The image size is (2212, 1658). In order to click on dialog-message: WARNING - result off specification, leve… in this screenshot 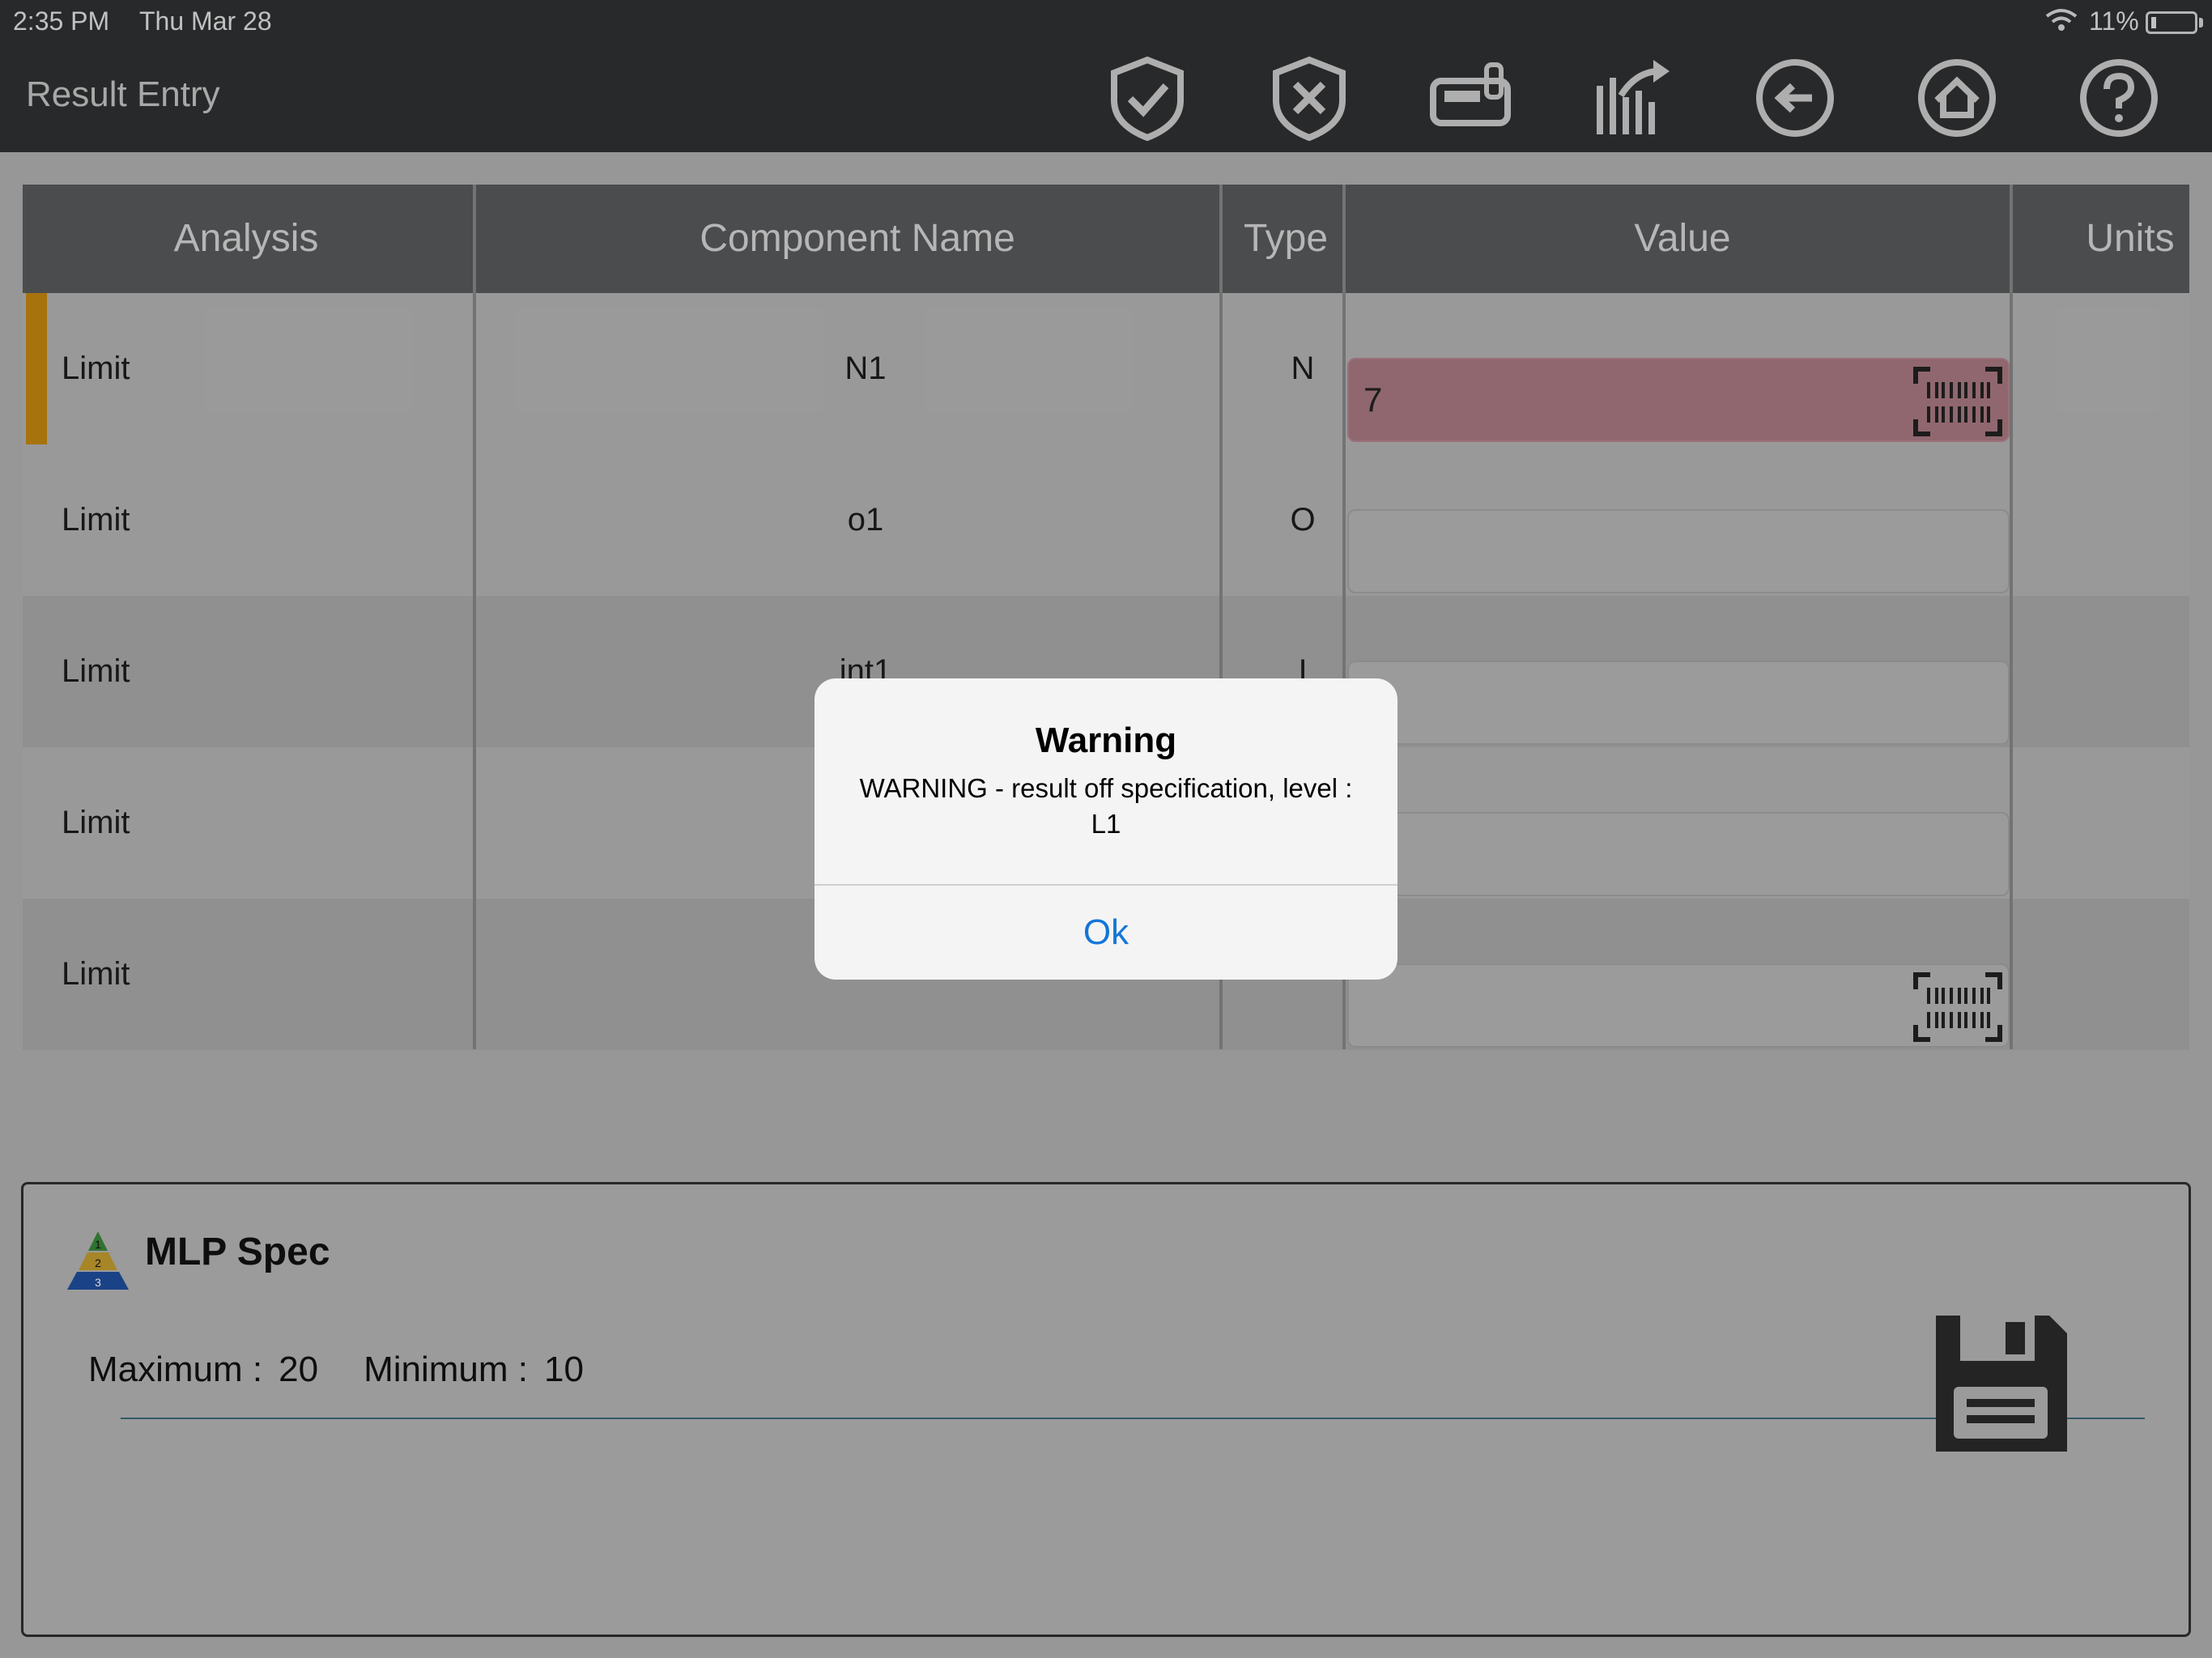, I will do `click(1106, 806)`.